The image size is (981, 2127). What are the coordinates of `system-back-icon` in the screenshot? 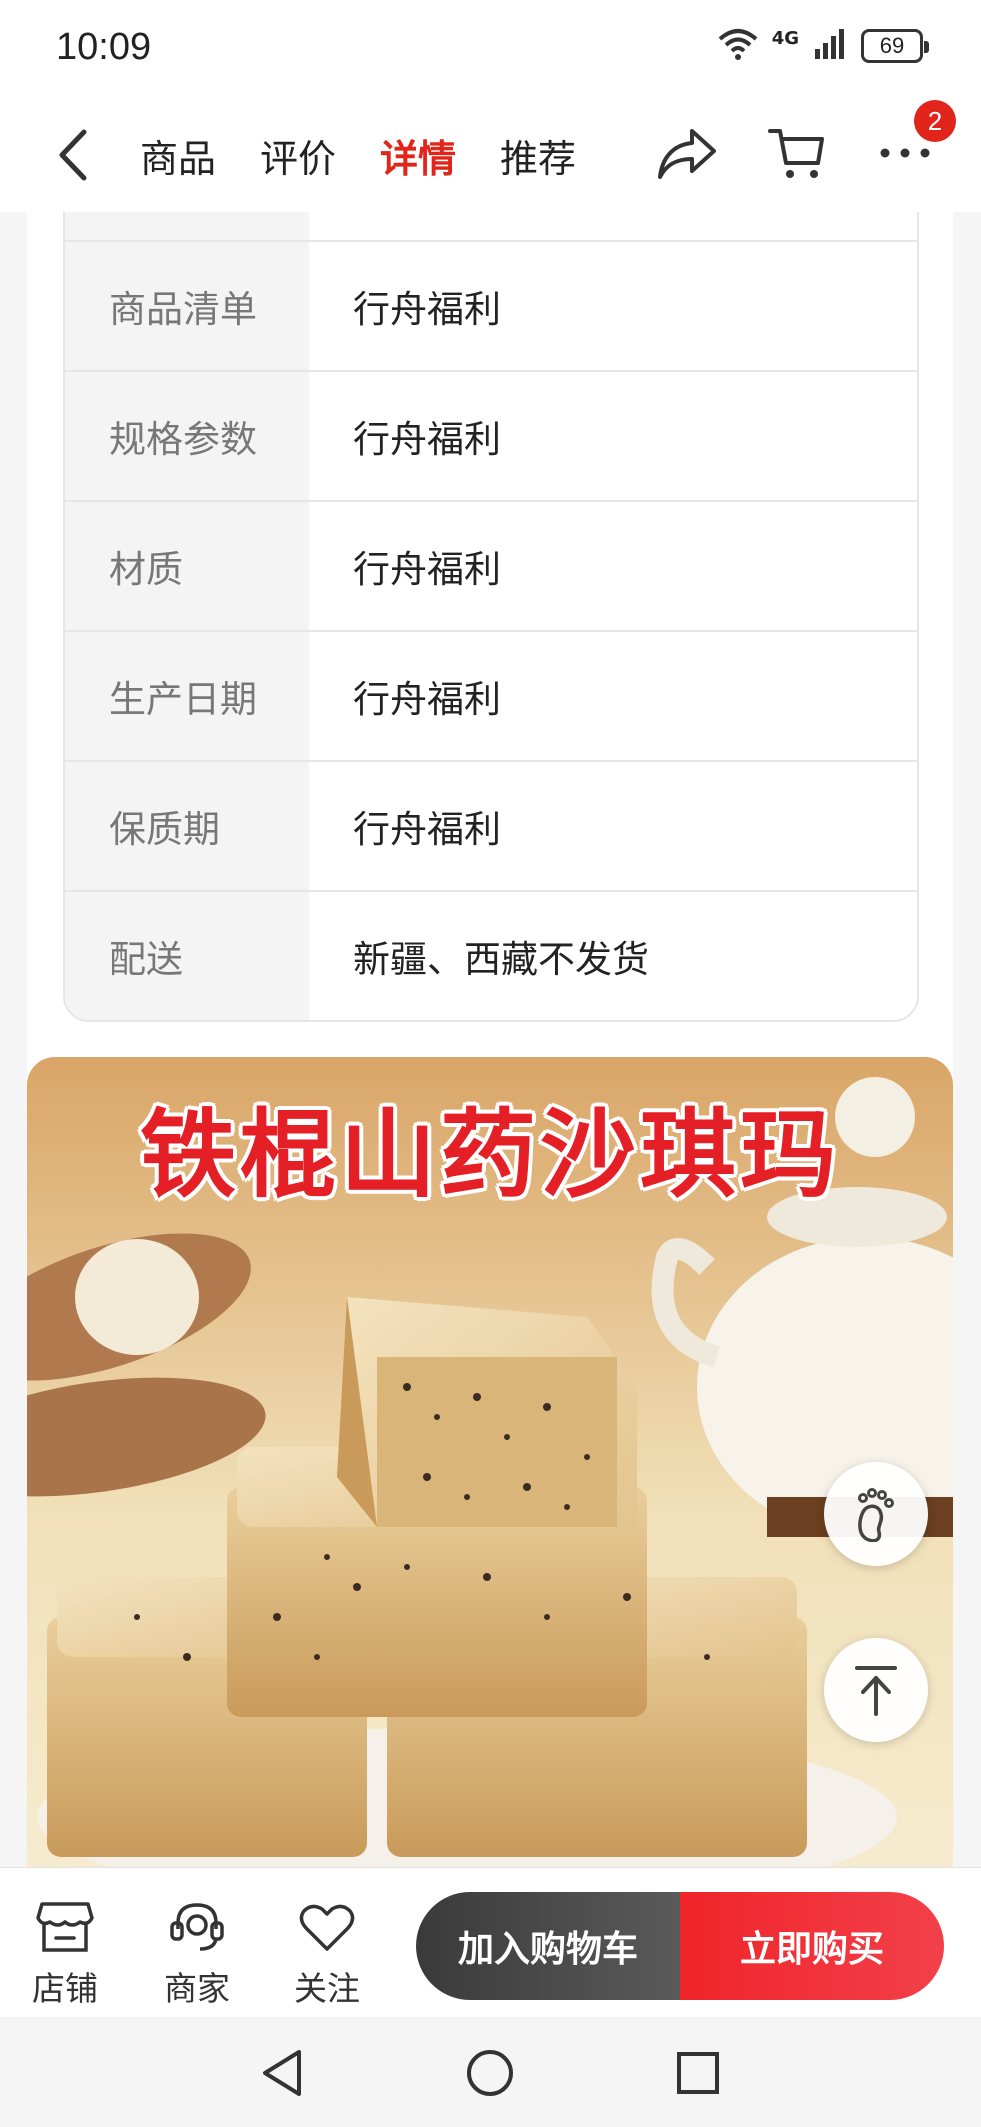 It's located at (282, 2073).